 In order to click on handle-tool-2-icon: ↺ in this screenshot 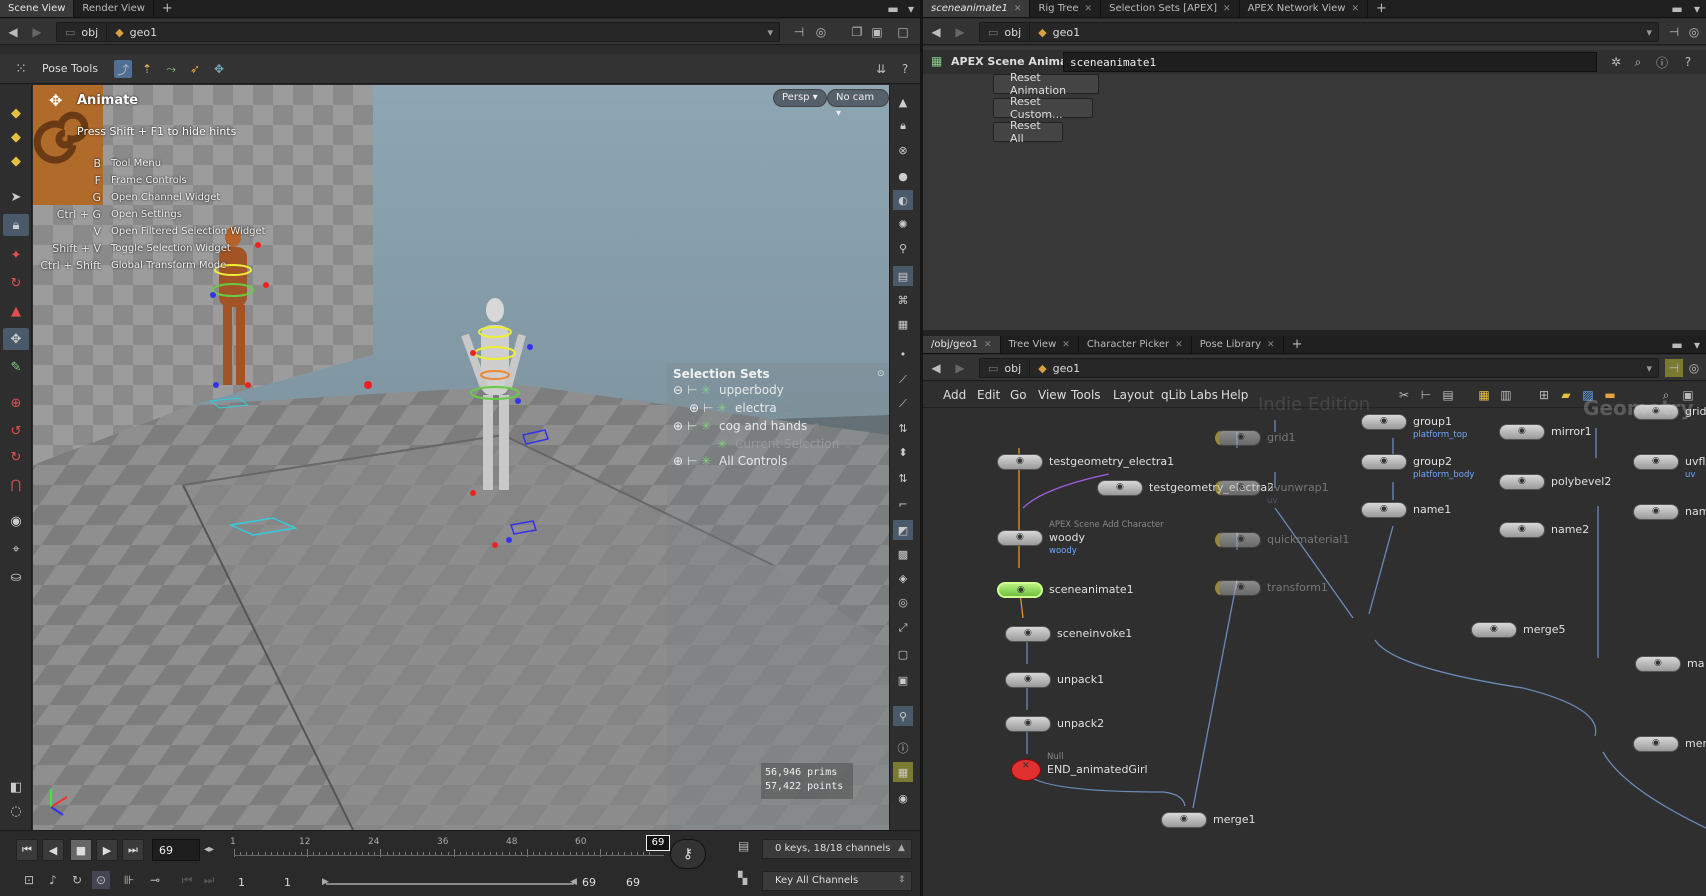, I will do `click(16, 431)`.